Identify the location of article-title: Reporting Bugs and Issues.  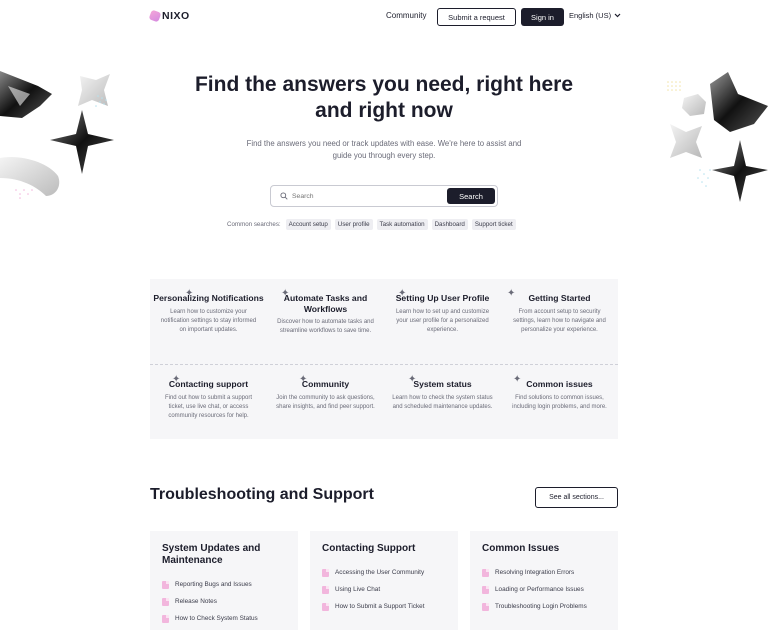
(213, 584).